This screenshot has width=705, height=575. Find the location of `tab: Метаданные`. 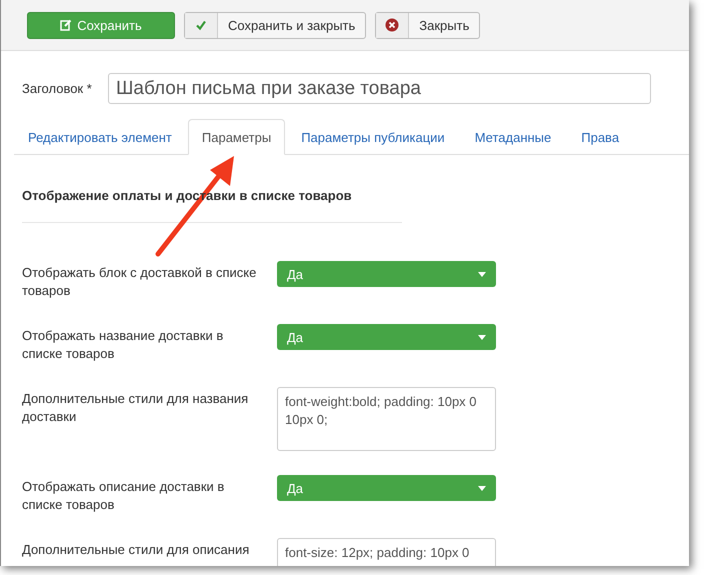

tab: Метаданные is located at coordinates (513, 137).